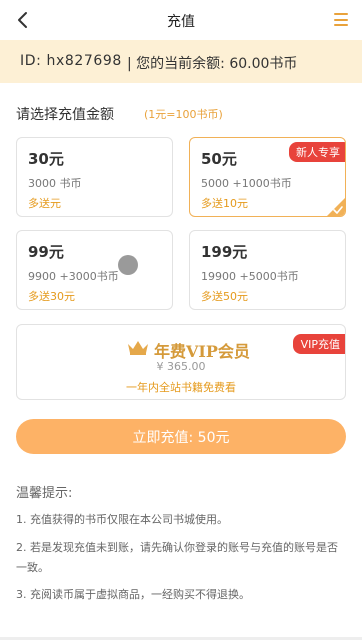 This screenshot has width=362, height=640. Describe the element at coordinates (341, 19) in the screenshot. I see `hamburger-menu-icon` at that location.